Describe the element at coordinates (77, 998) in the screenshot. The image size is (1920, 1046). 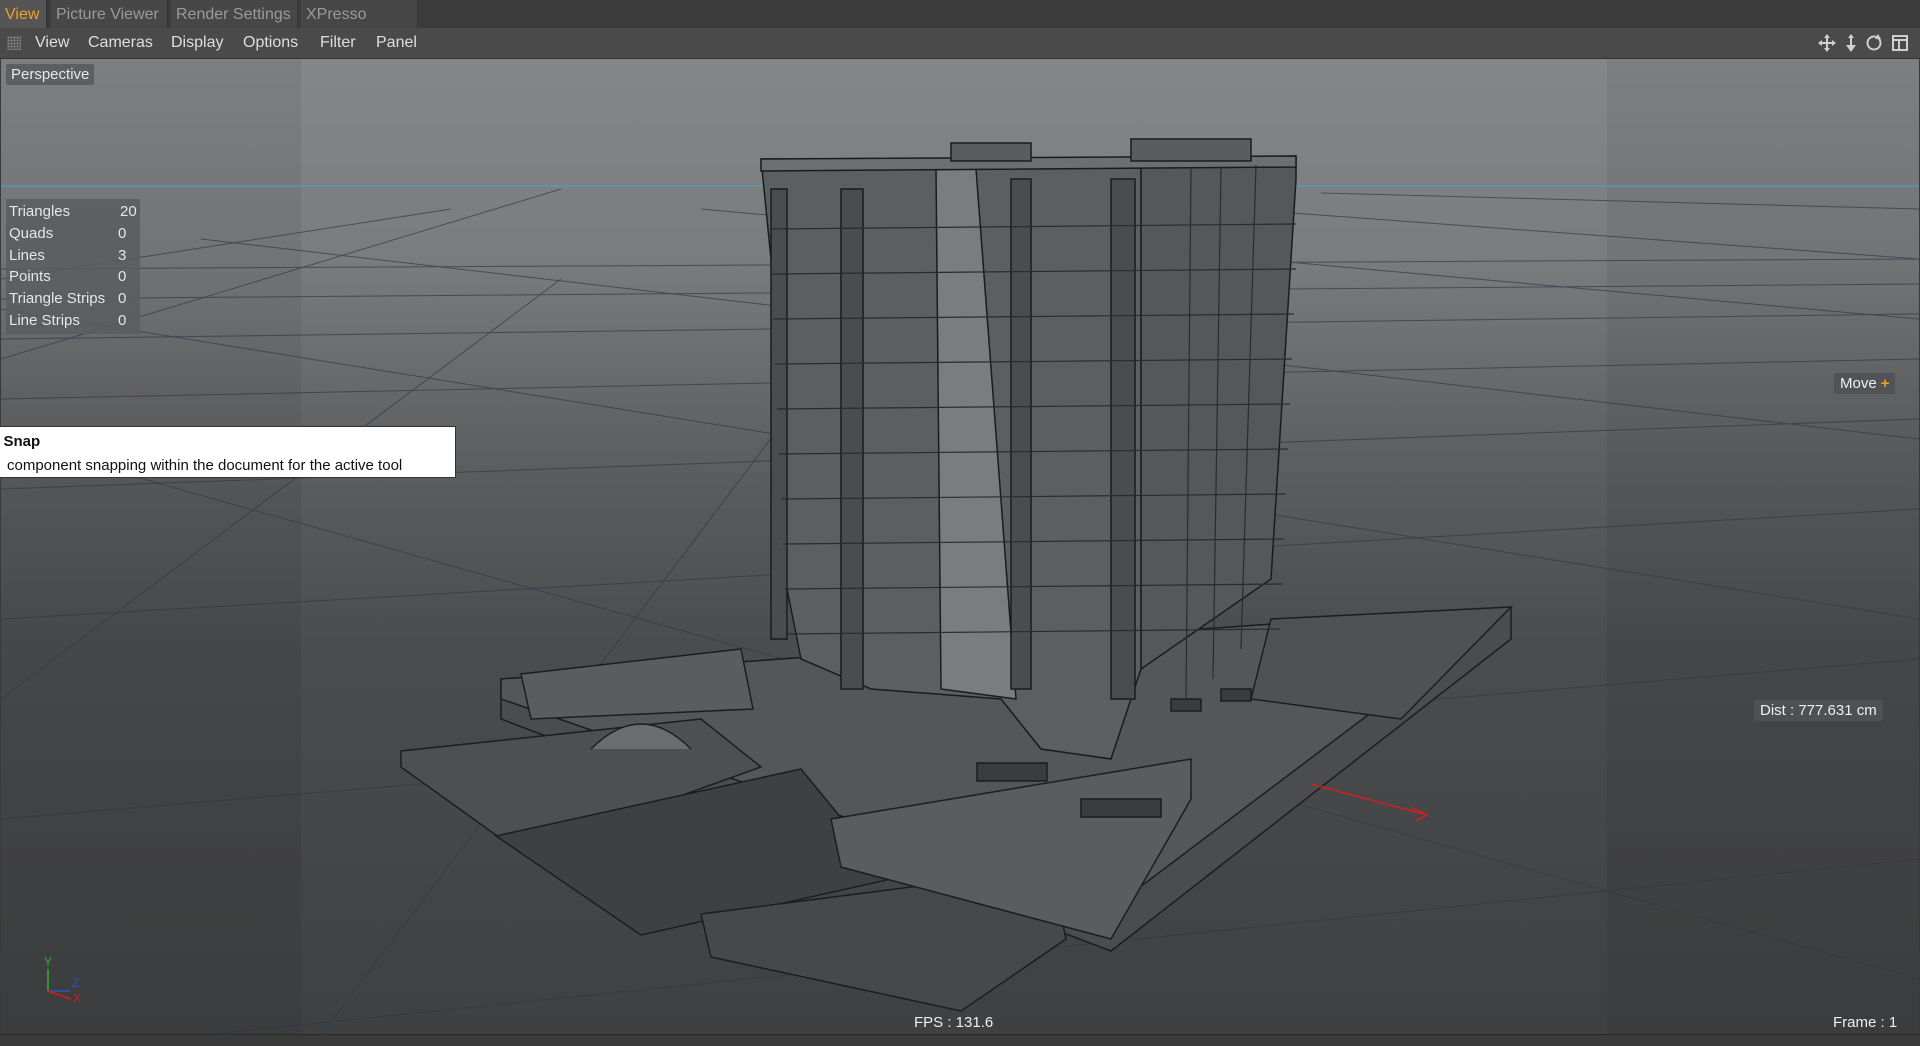
I see `axis-x-label: X` at that location.